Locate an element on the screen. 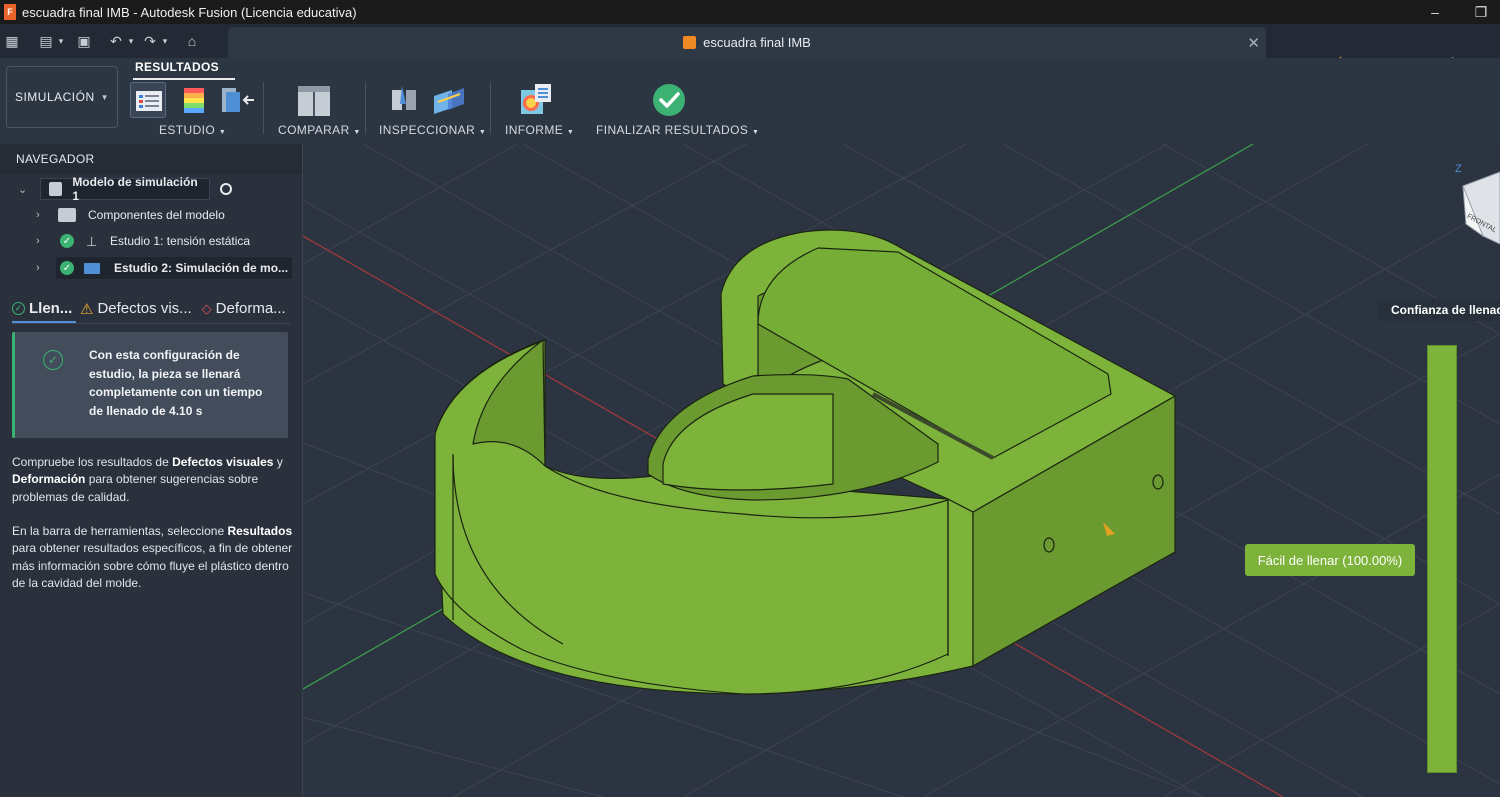 The height and width of the screenshot is (797, 1500). warning-icon: ⚠ is located at coordinates (87, 309).